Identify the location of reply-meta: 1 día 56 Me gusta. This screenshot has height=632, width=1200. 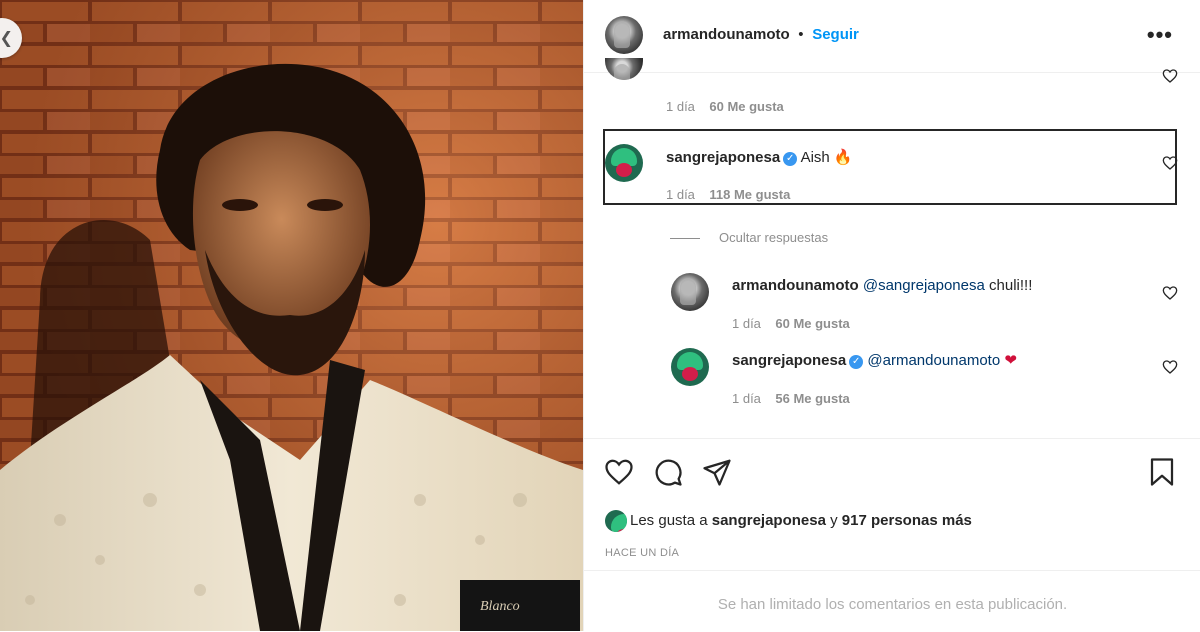
(791, 398).